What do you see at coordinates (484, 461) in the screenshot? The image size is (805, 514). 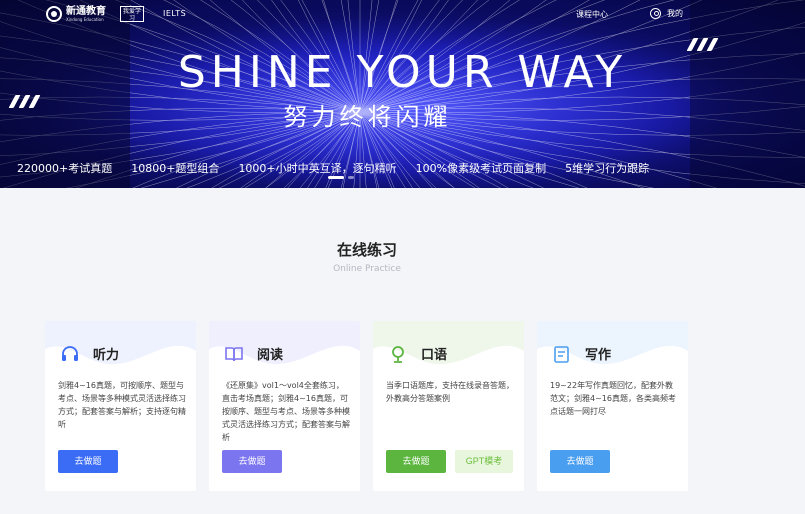 I see `gpt-mock-test-button: GPT模考` at bounding box center [484, 461].